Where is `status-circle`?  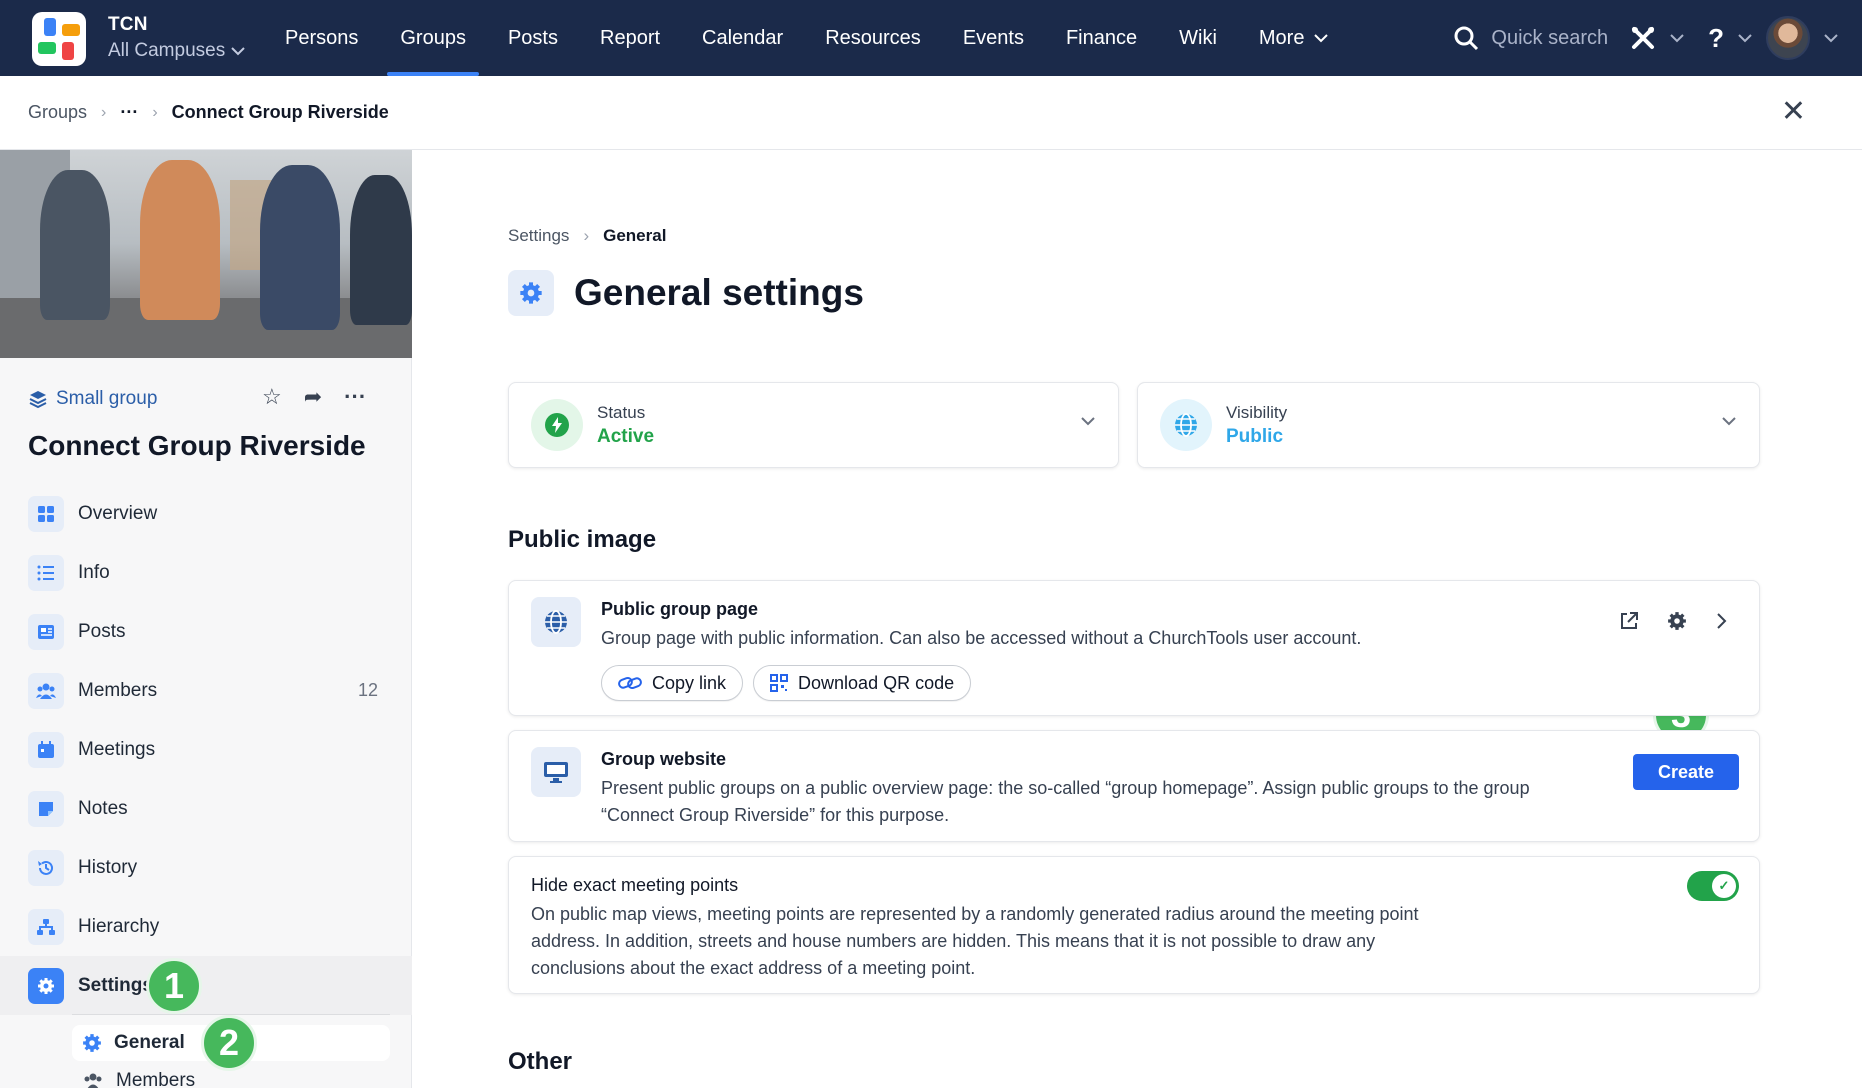 status-circle is located at coordinates (557, 425).